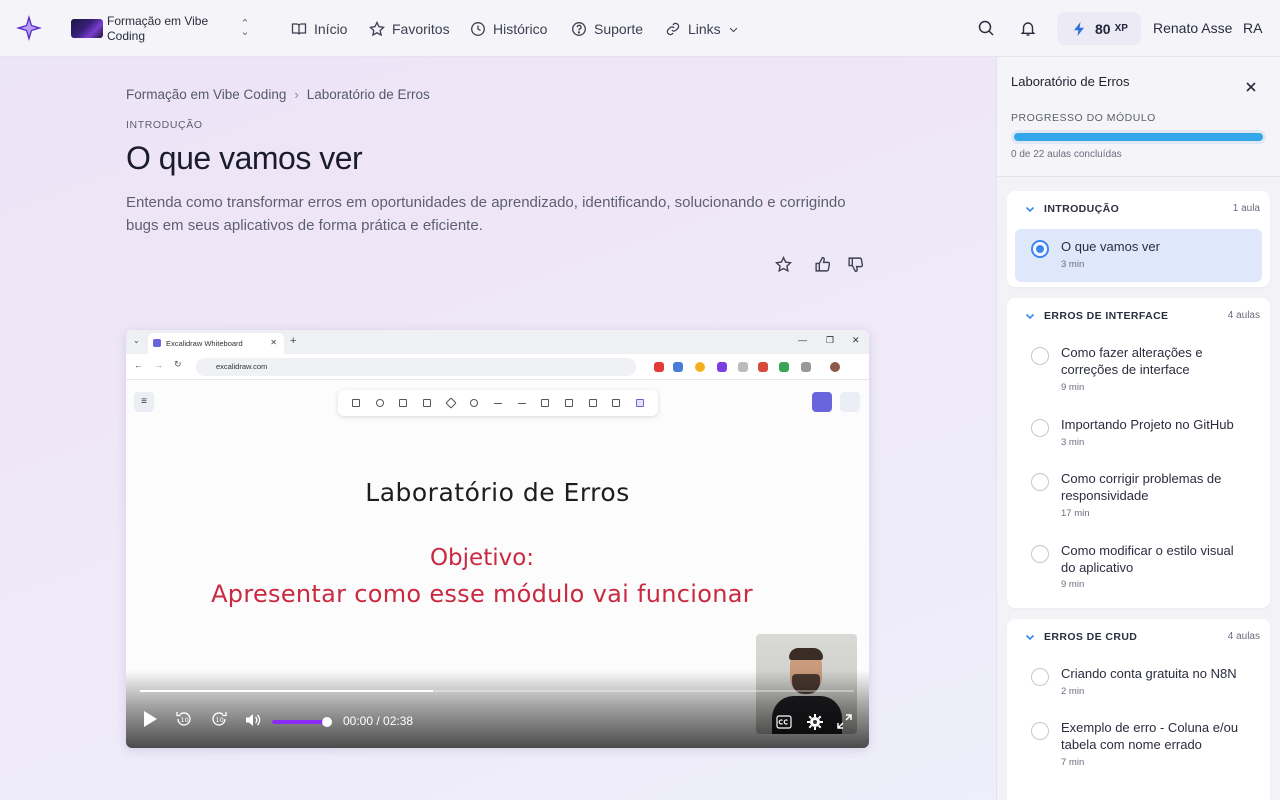 The image size is (1280, 800). I want to click on chevron-up-down-icon: ⌃ ⌄, so click(245, 28).